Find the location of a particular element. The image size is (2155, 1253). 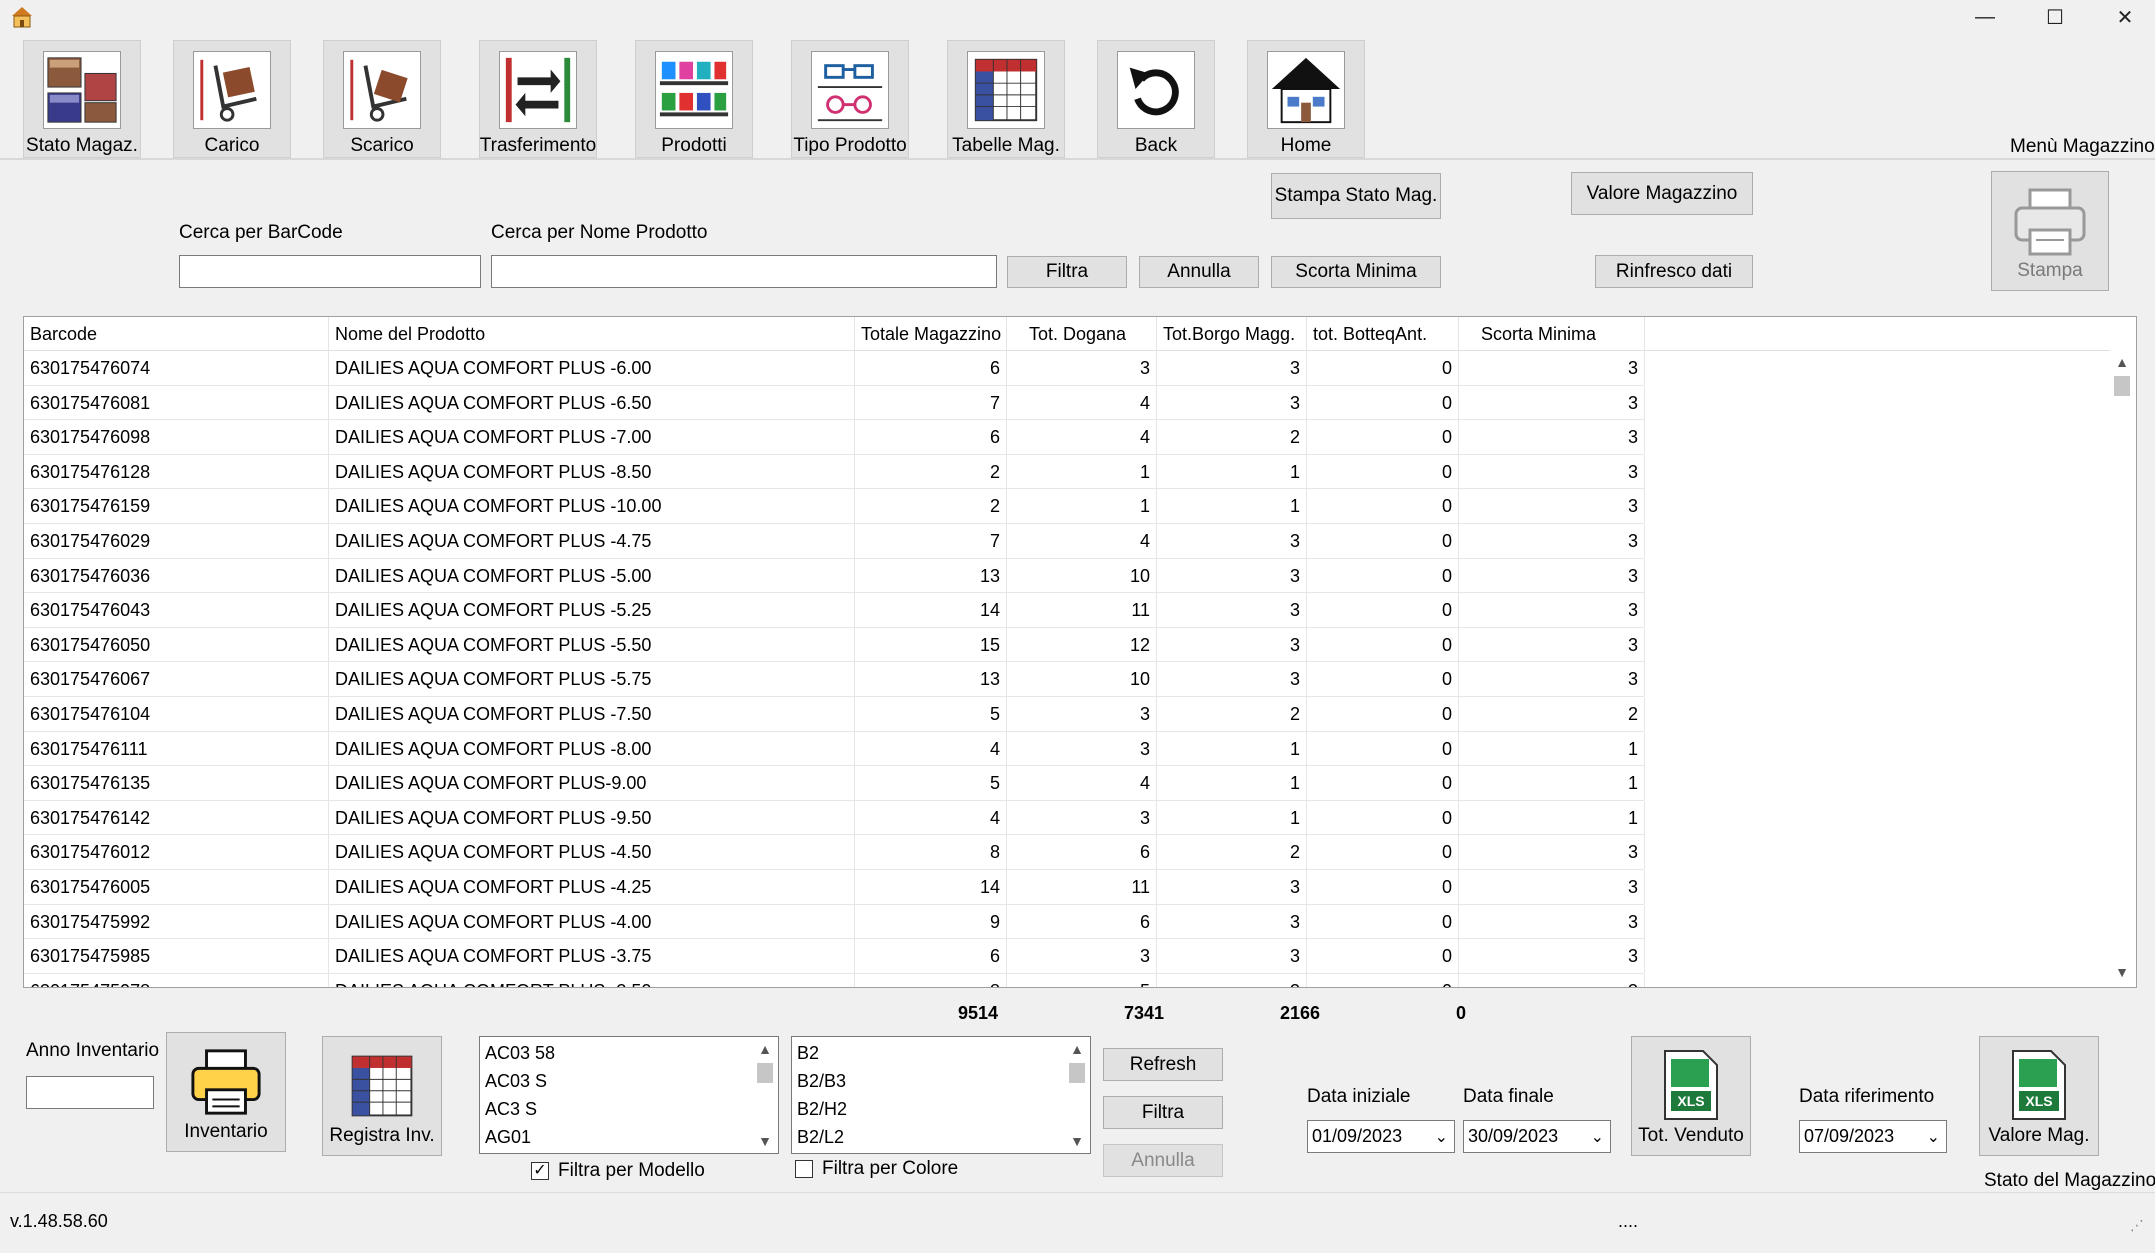

annulla-list-button: Annulla is located at coordinates (1163, 1160).